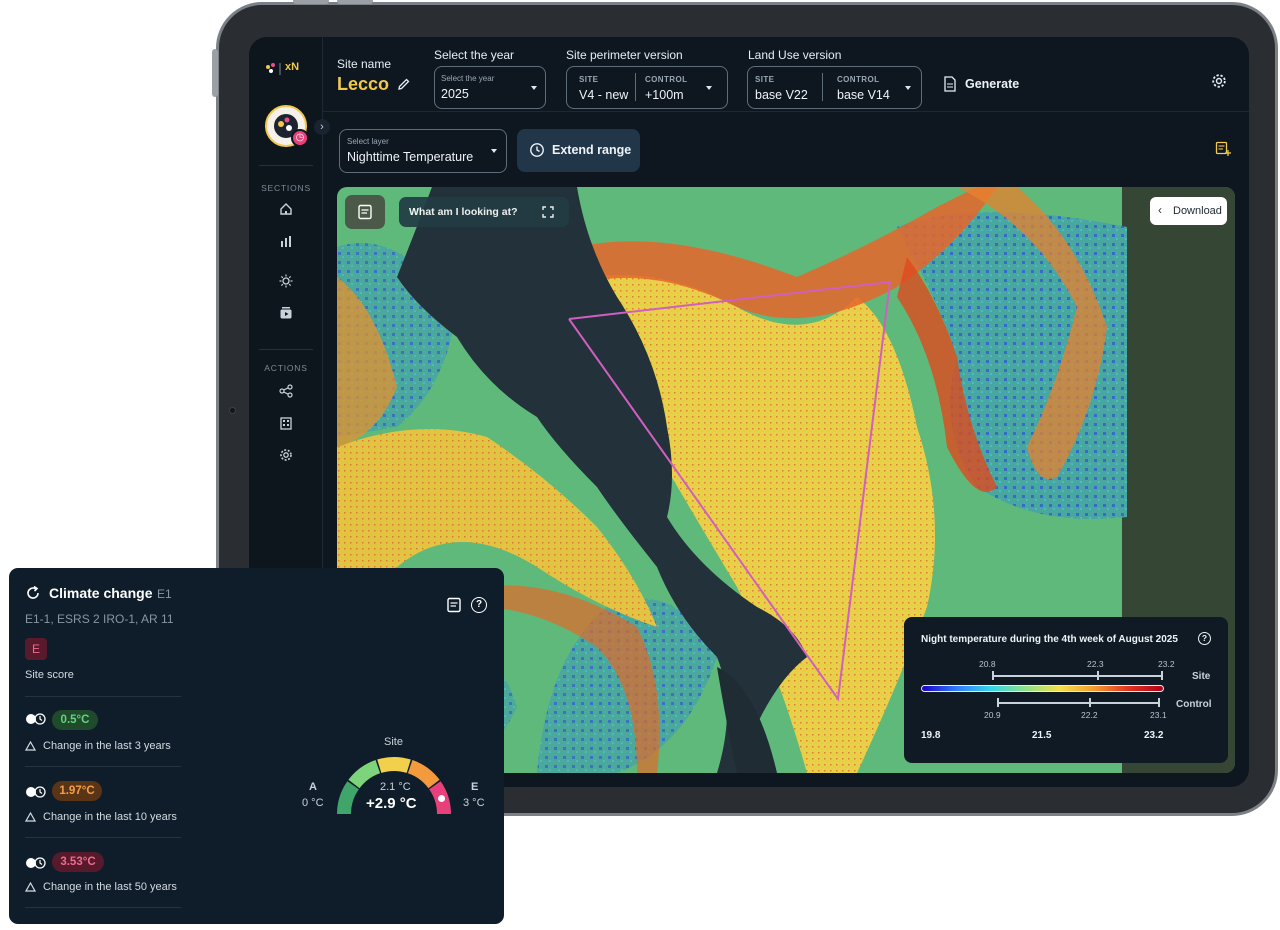 Image resolution: width=1280 pixels, height=930 pixels. Describe the element at coordinates (313, 803) in the screenshot. I see `gauge-left-value: 0 °C` at that location.